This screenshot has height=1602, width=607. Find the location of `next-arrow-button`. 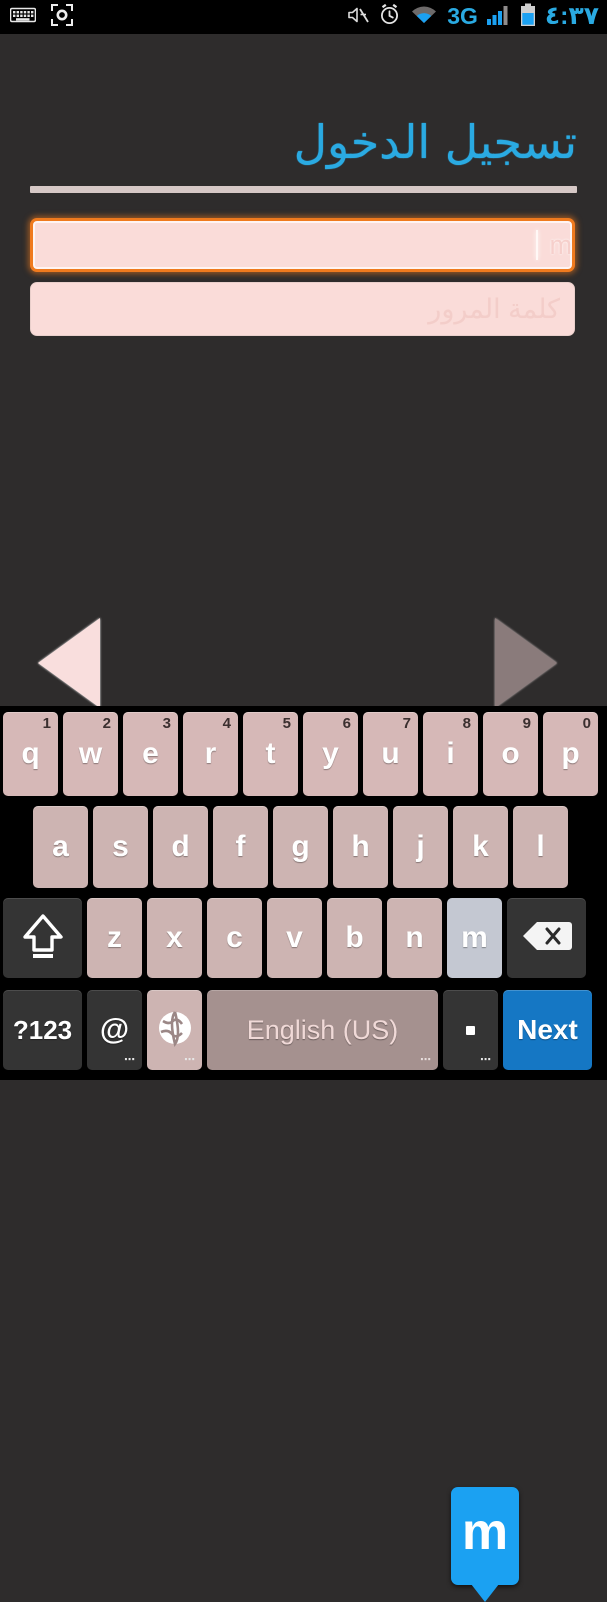

next-arrow-button is located at coordinates (526, 663).